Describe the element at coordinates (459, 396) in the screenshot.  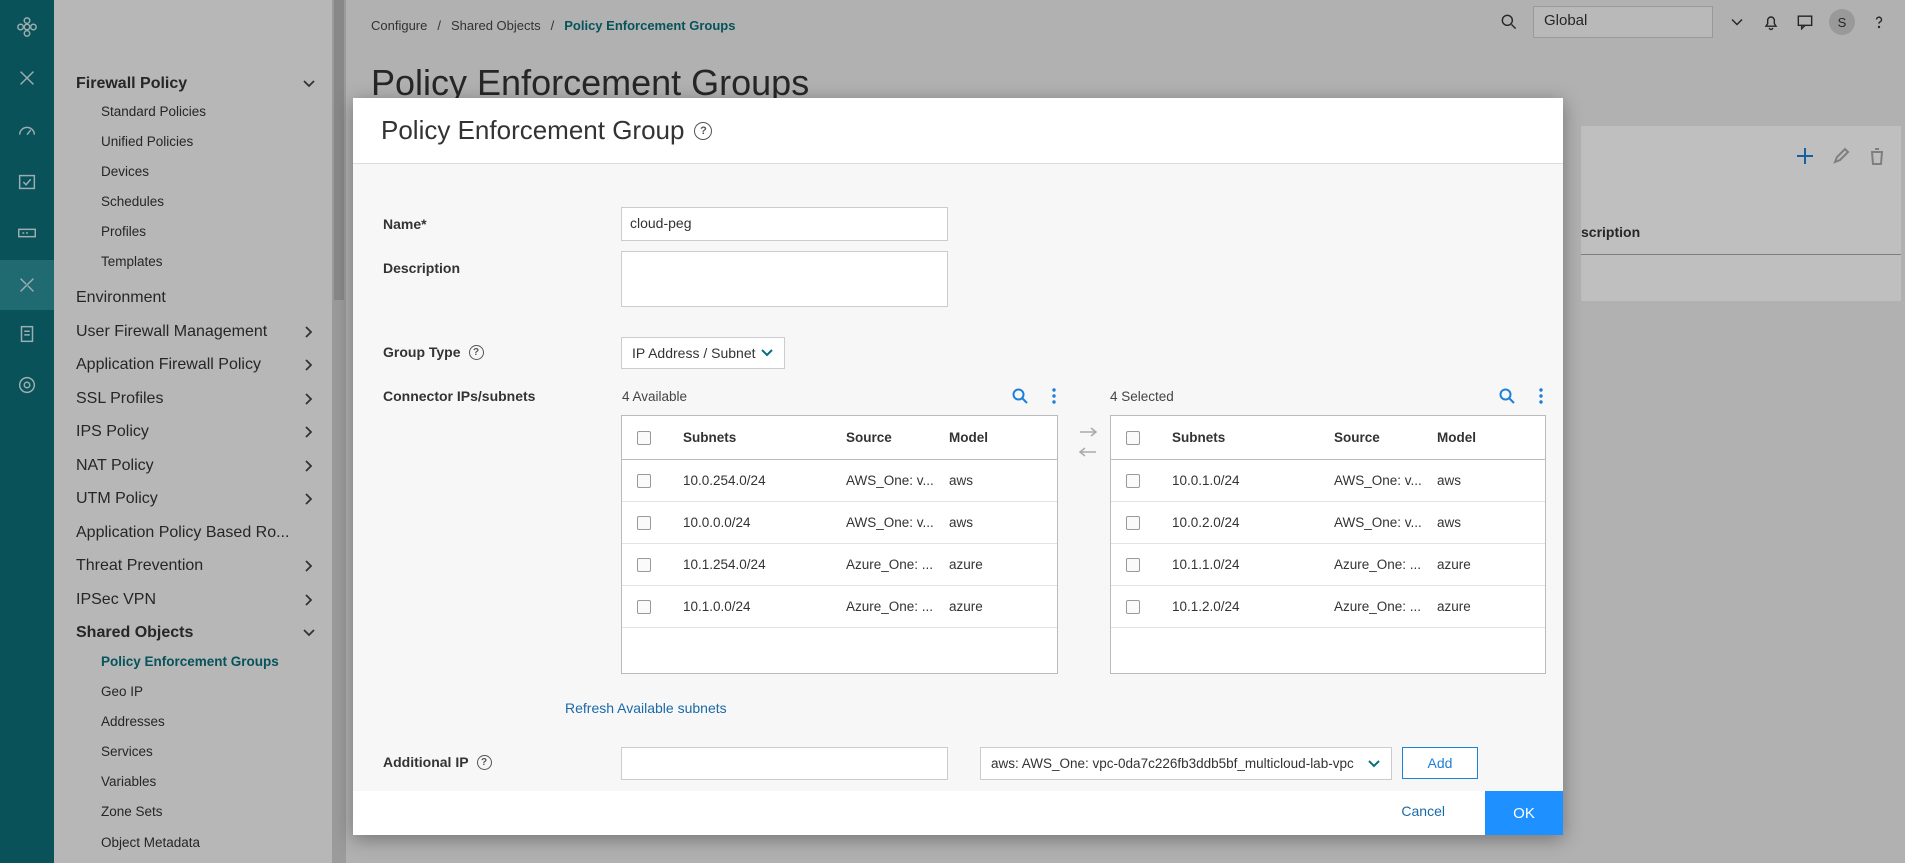
I see `connector-label: Connector IPs/subnets` at that location.